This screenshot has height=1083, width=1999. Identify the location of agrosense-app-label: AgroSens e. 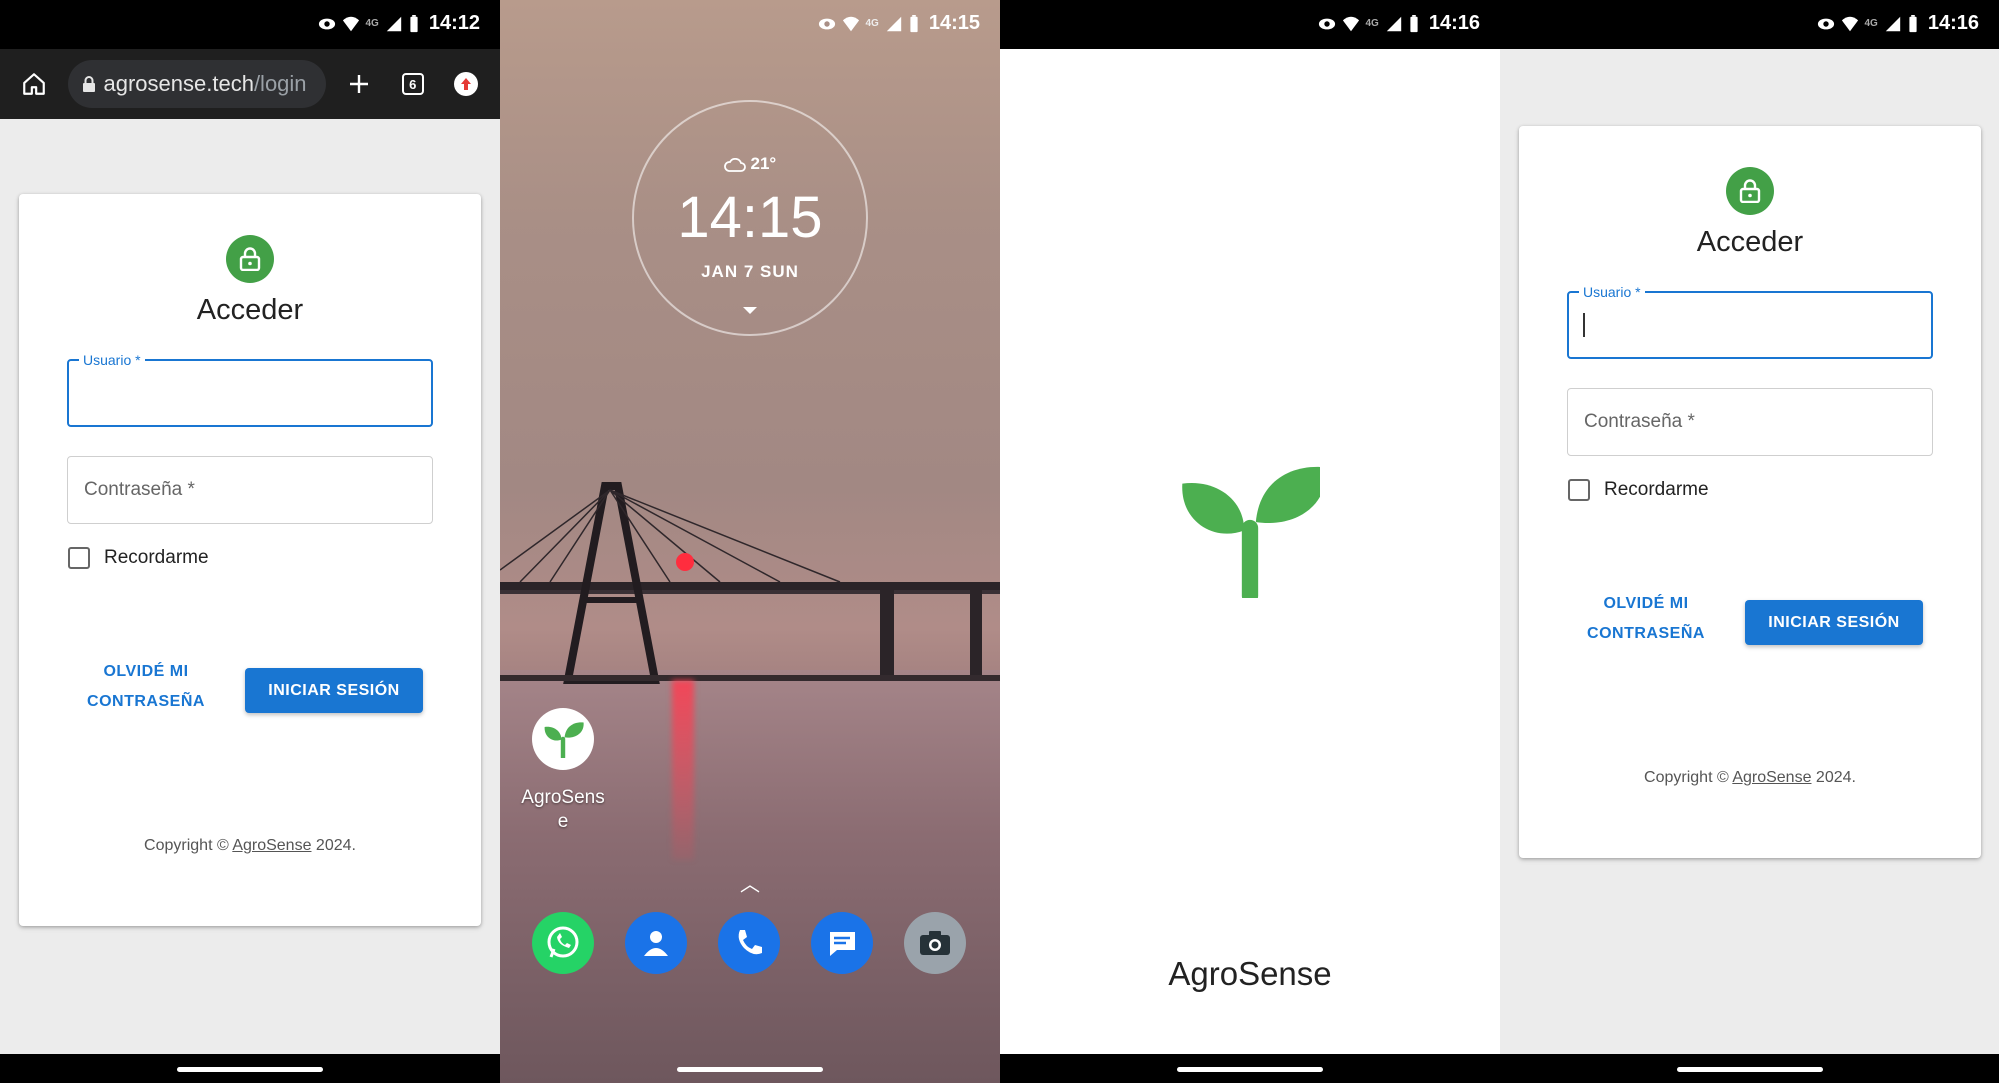
(563, 810).